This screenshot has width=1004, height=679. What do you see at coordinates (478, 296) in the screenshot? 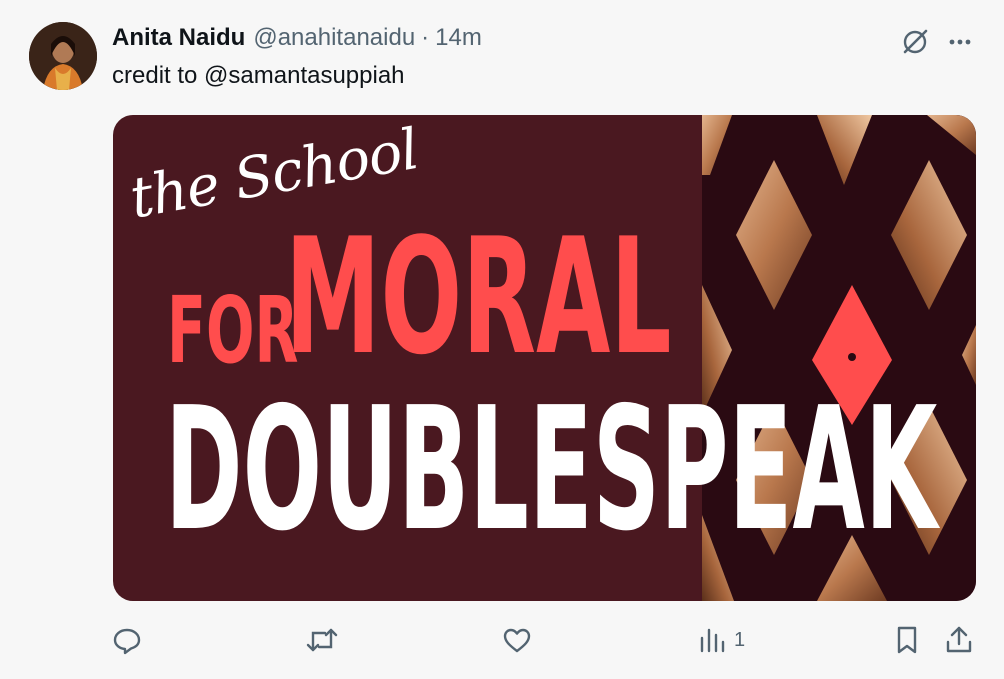
I see `title-moral: MORAL` at bounding box center [478, 296].